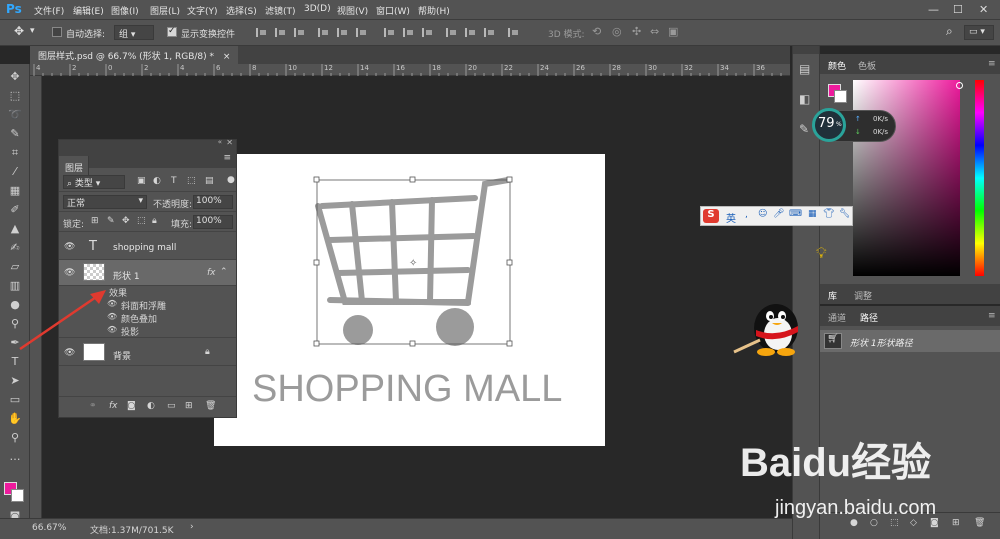 The height and width of the screenshot is (539, 1000). Describe the element at coordinates (15, 248) in the screenshot. I see `history-brush-tool-icon: ✍` at that location.